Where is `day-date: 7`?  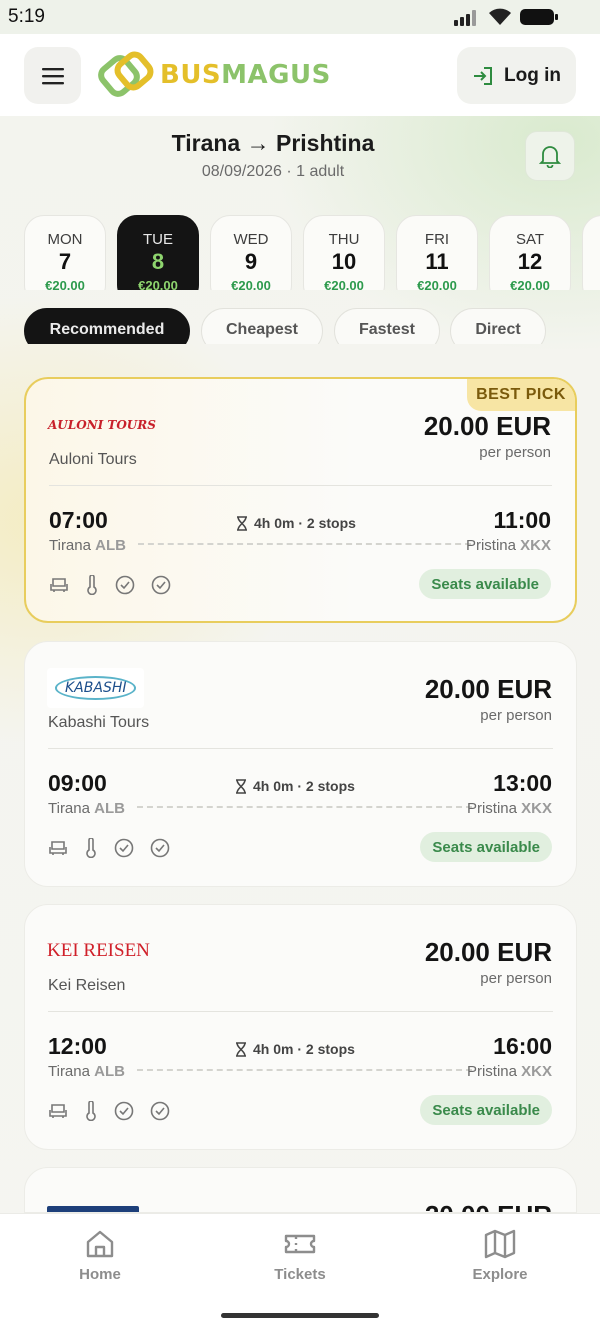 day-date: 7 is located at coordinates (65, 261).